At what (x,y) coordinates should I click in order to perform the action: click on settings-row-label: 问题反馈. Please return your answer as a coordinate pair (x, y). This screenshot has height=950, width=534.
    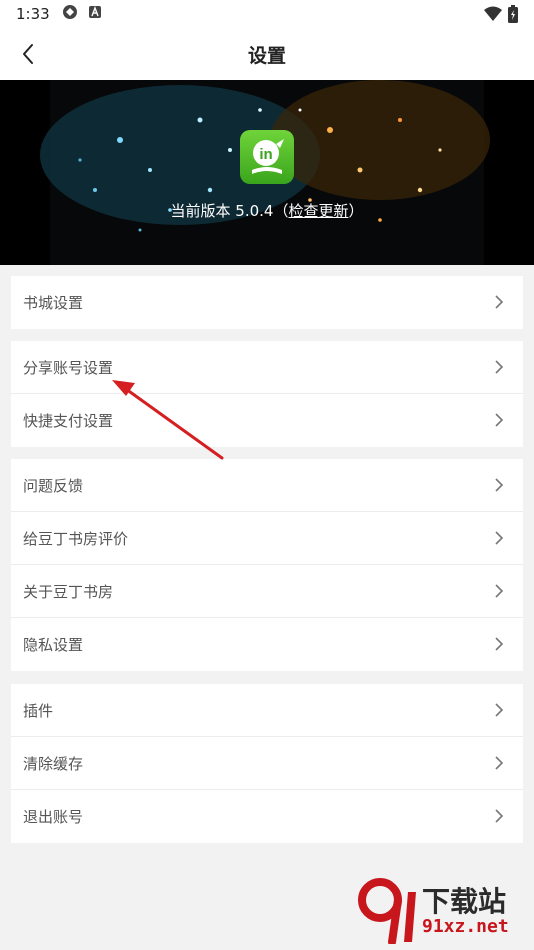
    Looking at the image, I should click on (53, 485).